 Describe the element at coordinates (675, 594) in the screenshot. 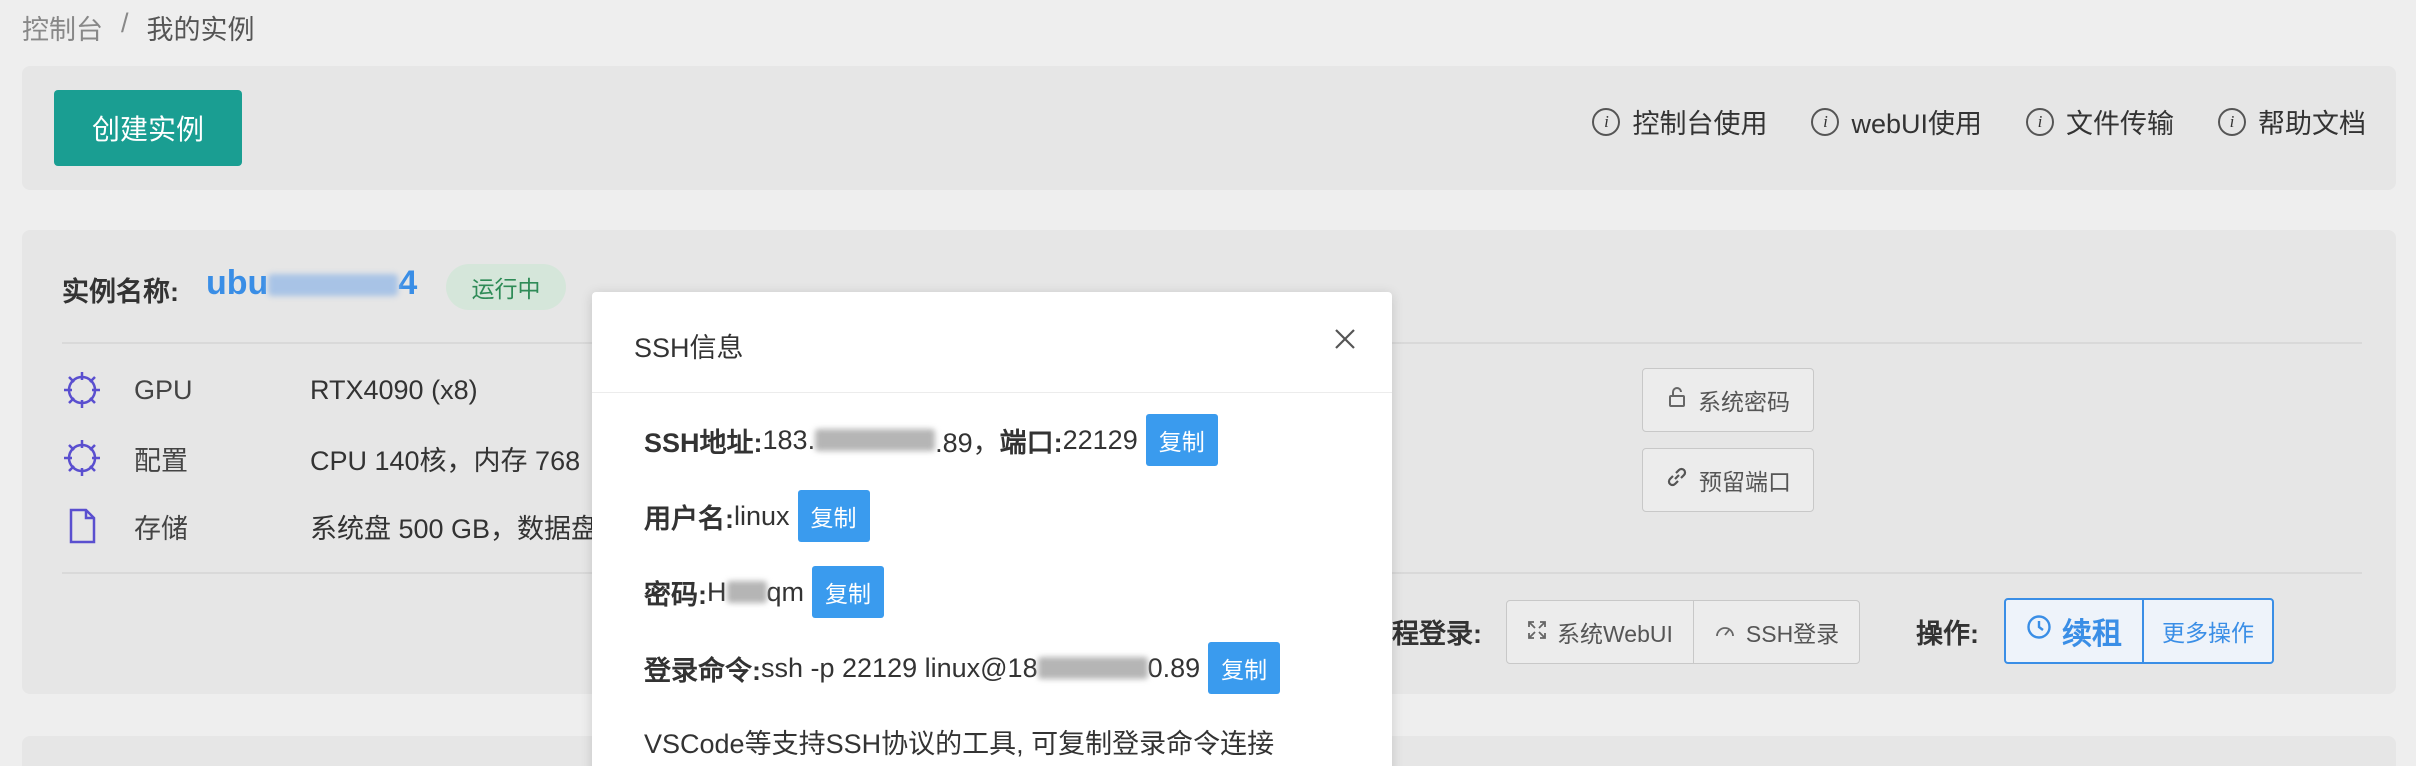

I see `password-label: 密码:` at that location.